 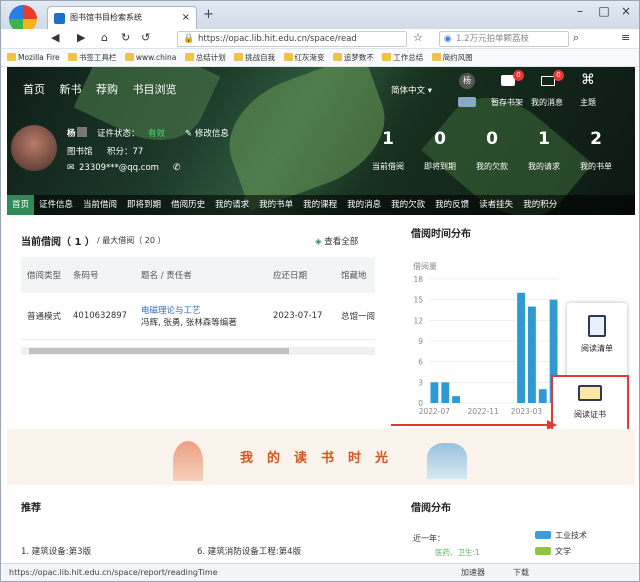 I want to click on reading-list-label: 阅读清单, so click(x=597, y=348).